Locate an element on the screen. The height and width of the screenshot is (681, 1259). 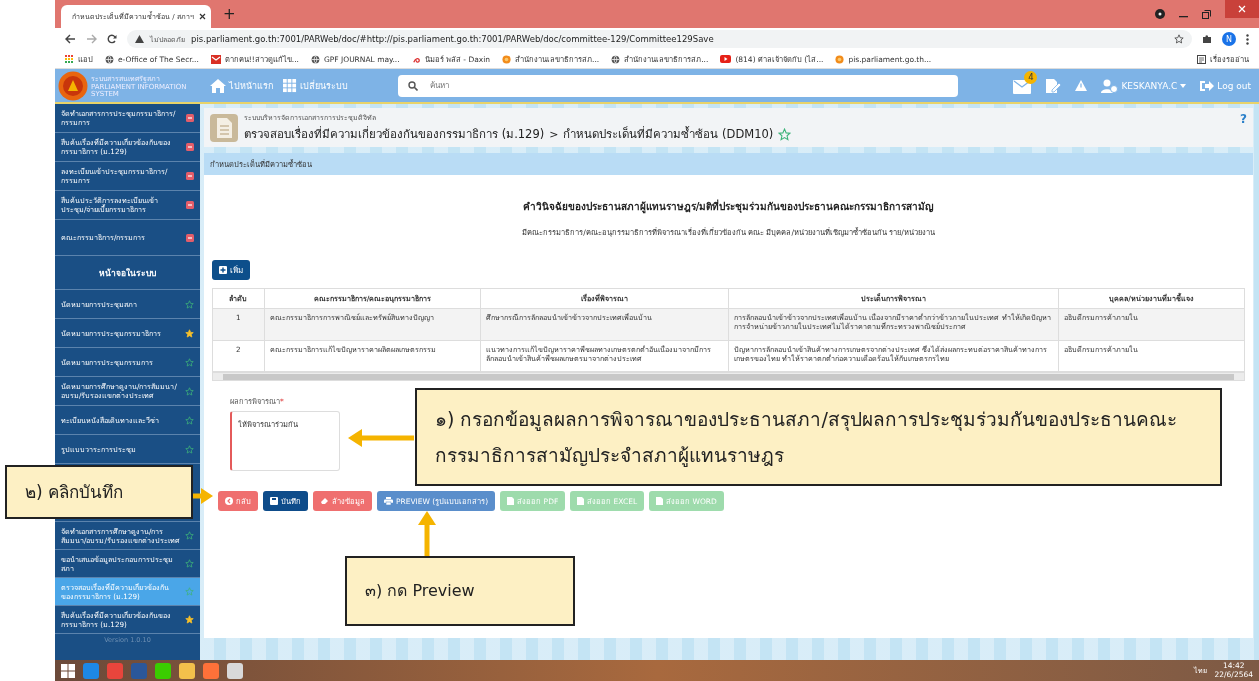
help-icon: ? is located at coordinates (1243, 119).